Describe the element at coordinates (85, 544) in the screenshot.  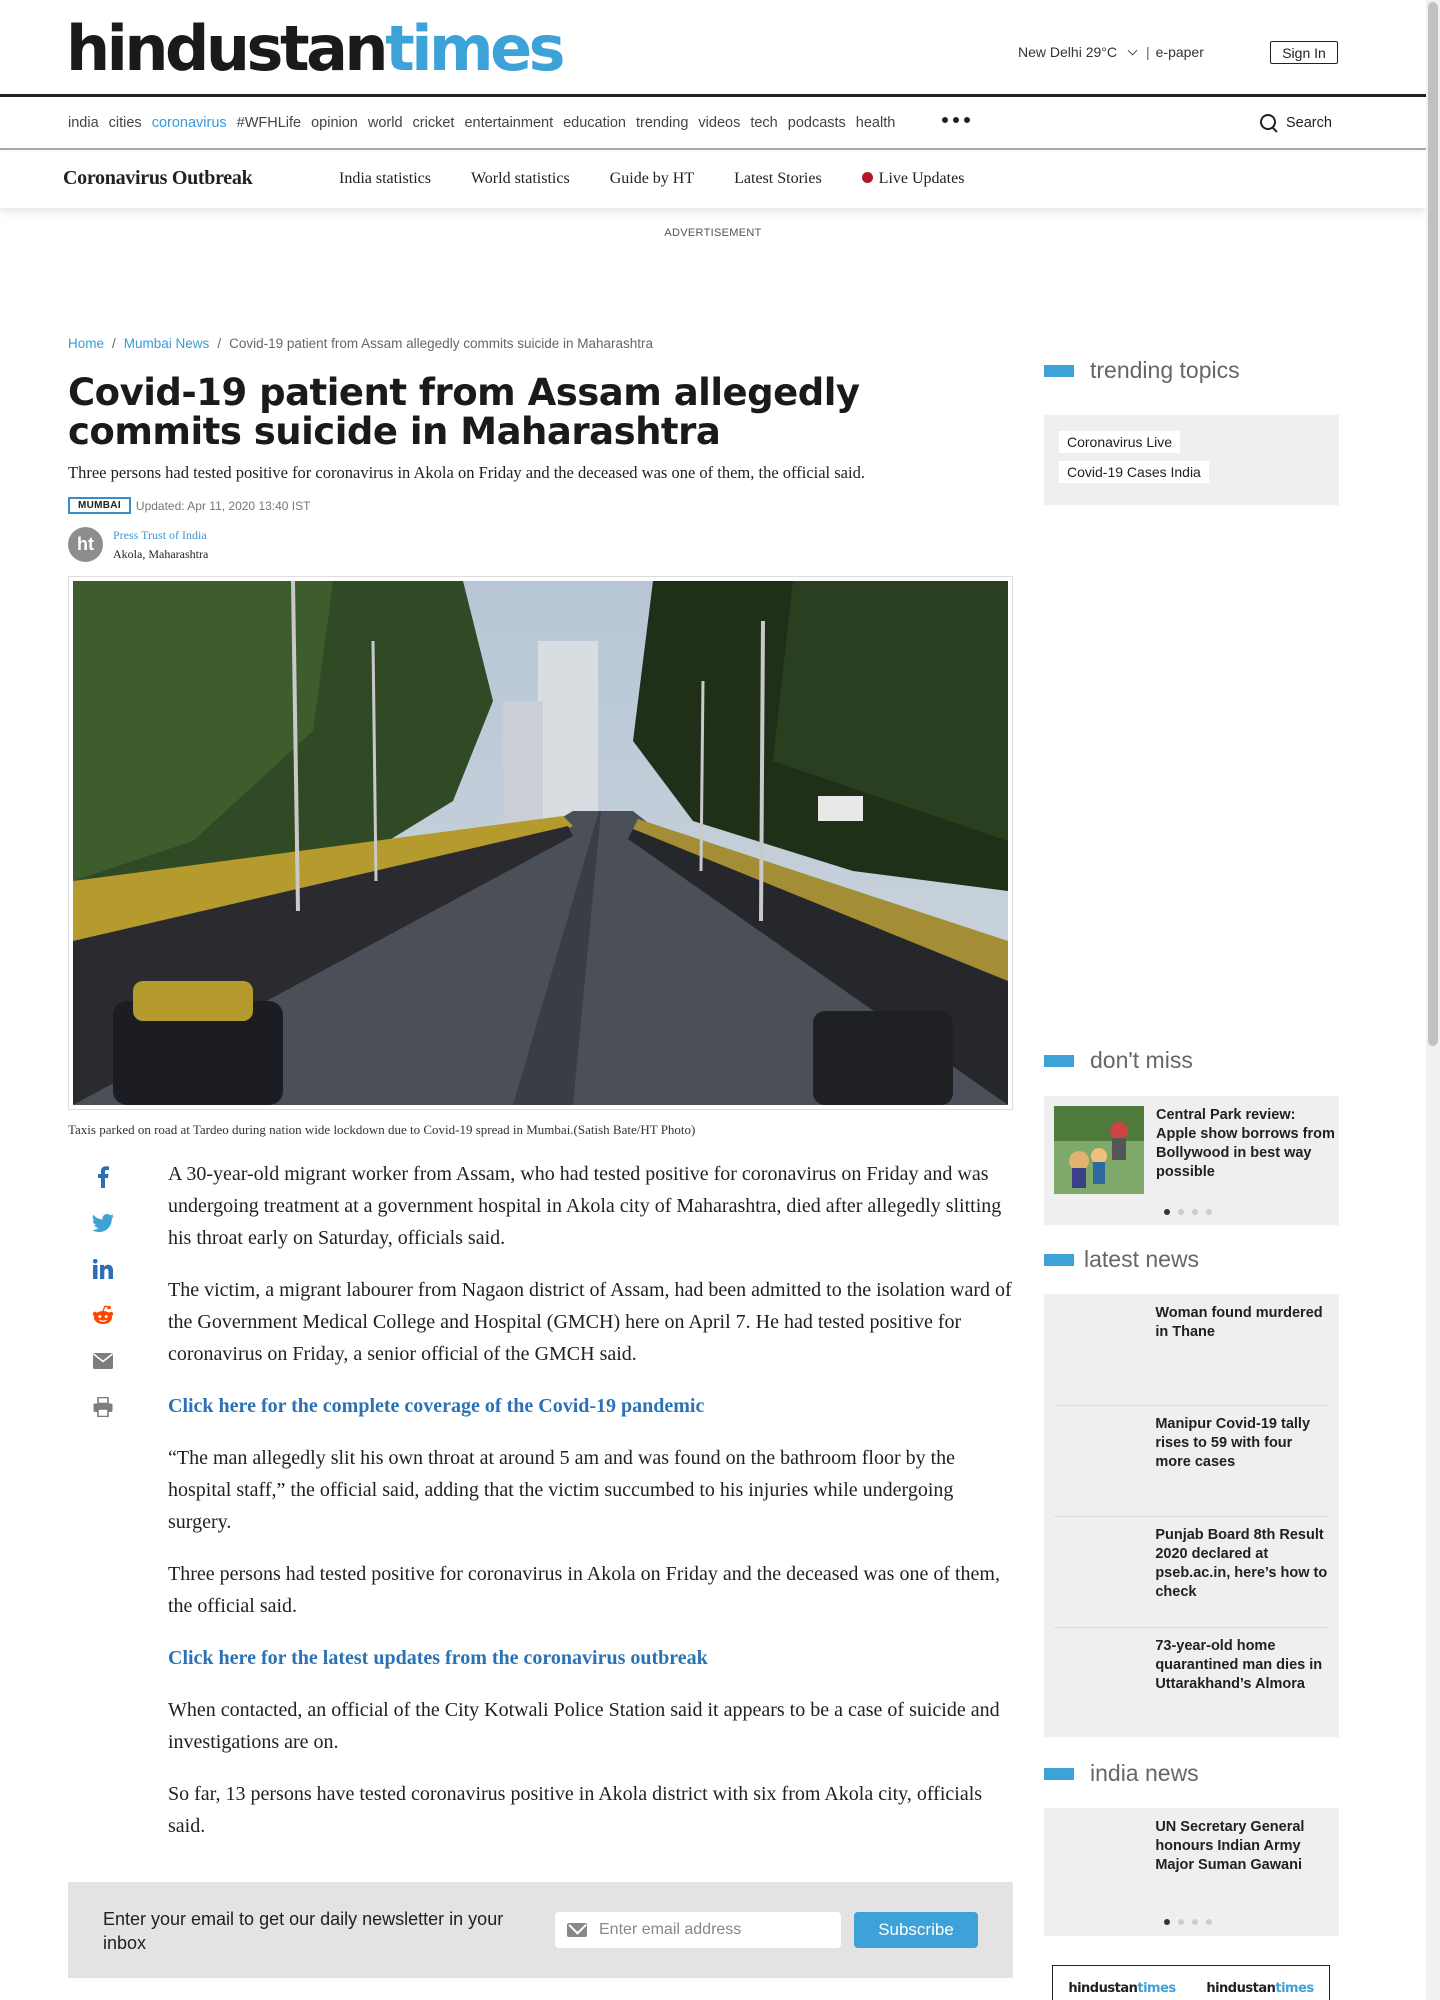
I see `author-avatar: ht` at that location.